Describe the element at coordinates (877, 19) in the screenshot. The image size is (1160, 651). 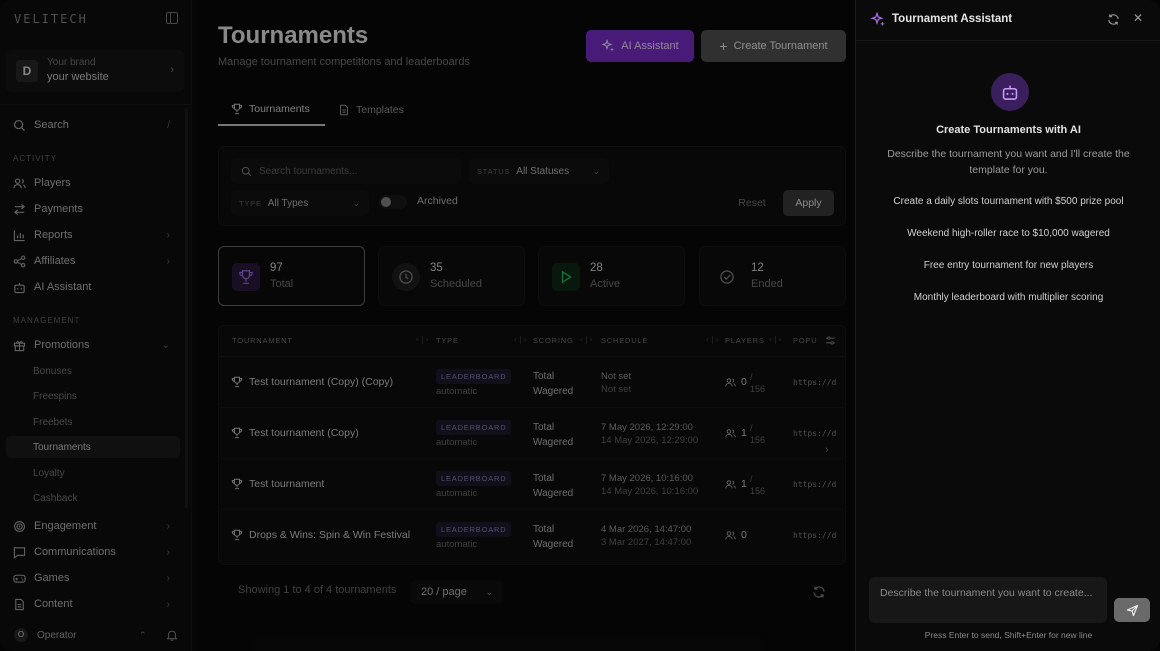
I see `sparkles-icon` at that location.